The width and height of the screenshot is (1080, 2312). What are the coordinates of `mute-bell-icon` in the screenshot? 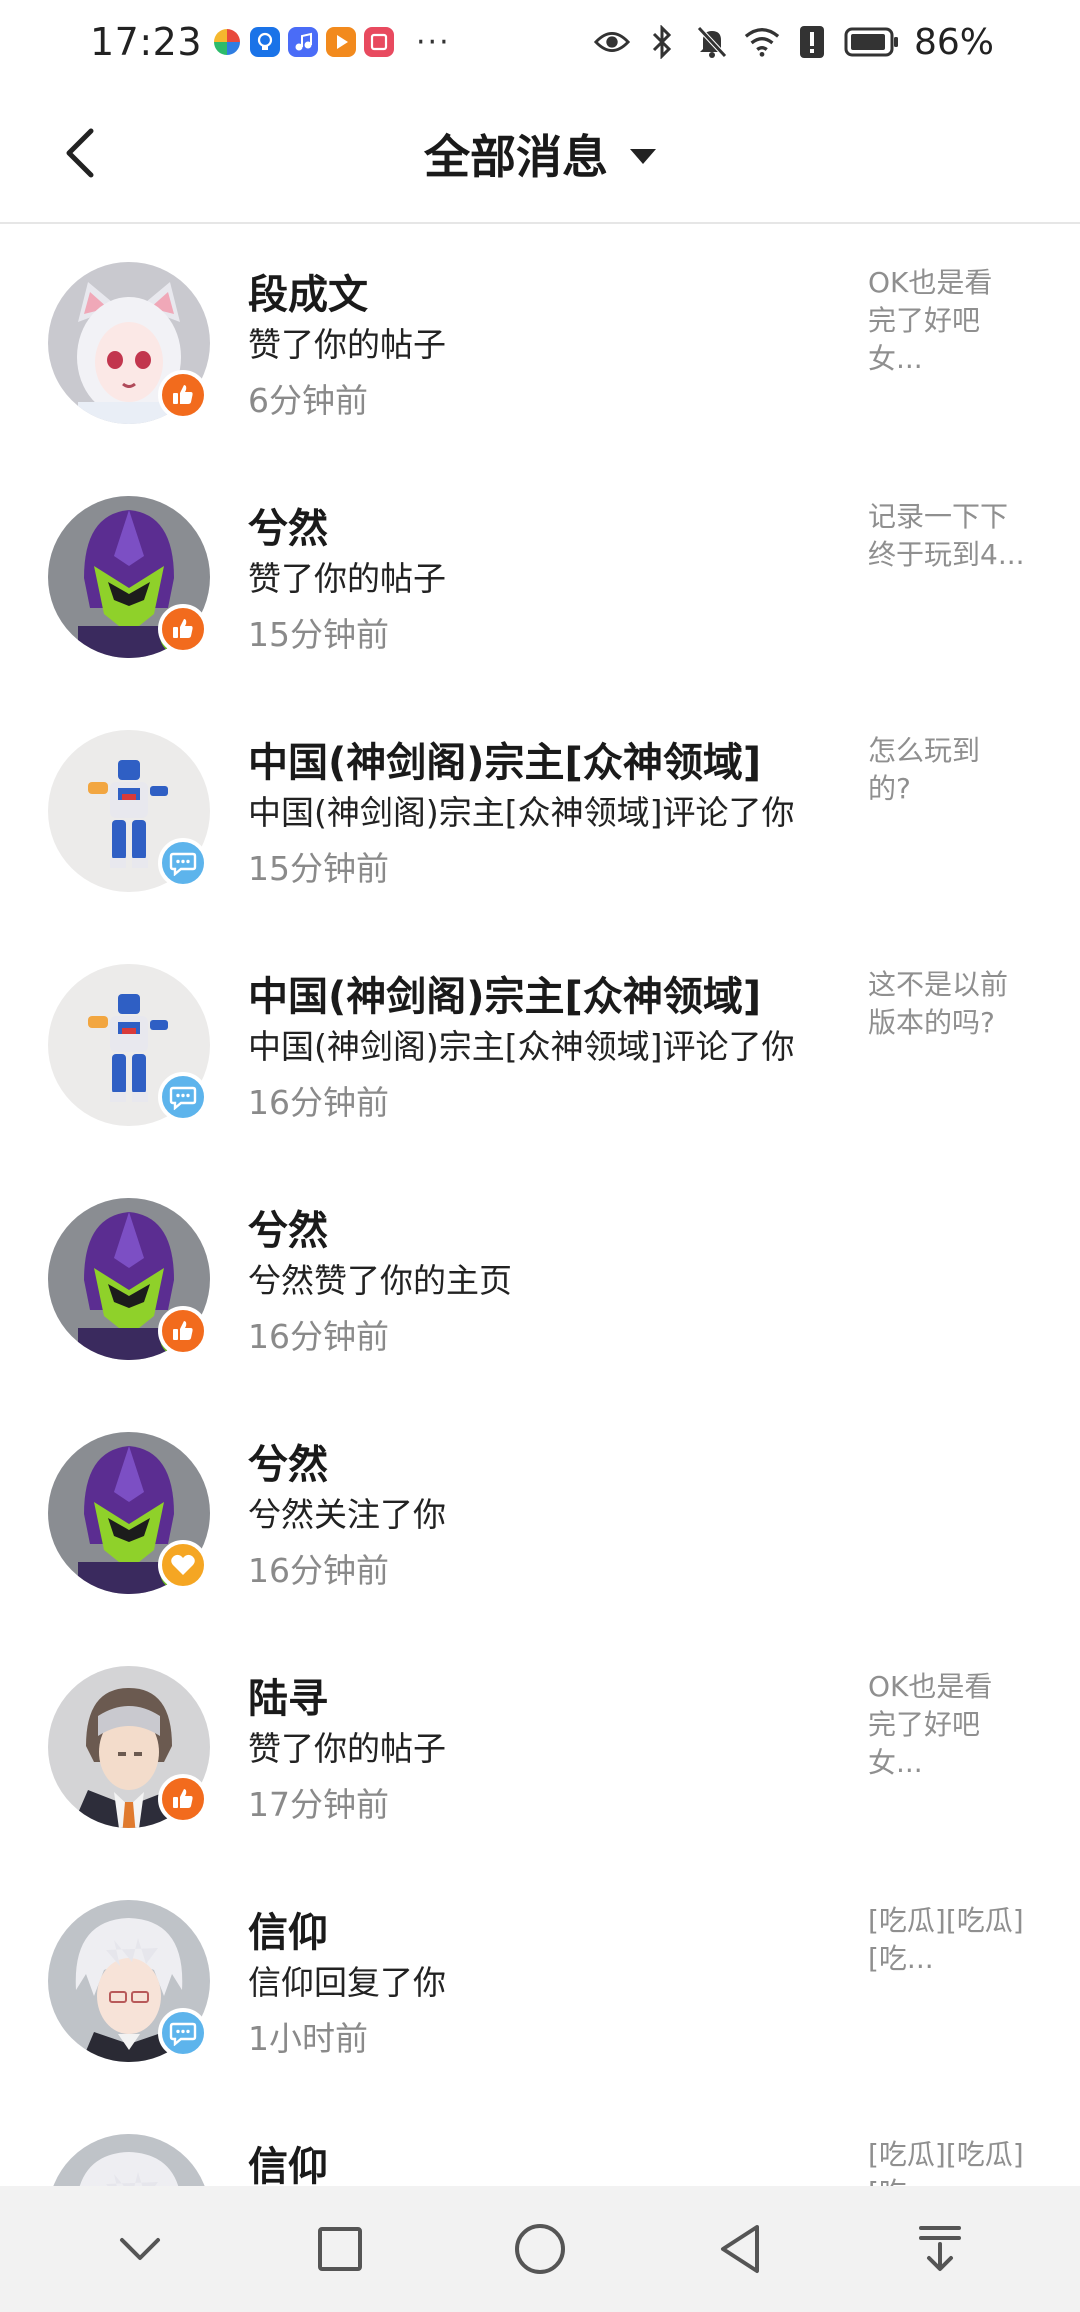 It's located at (712, 42).